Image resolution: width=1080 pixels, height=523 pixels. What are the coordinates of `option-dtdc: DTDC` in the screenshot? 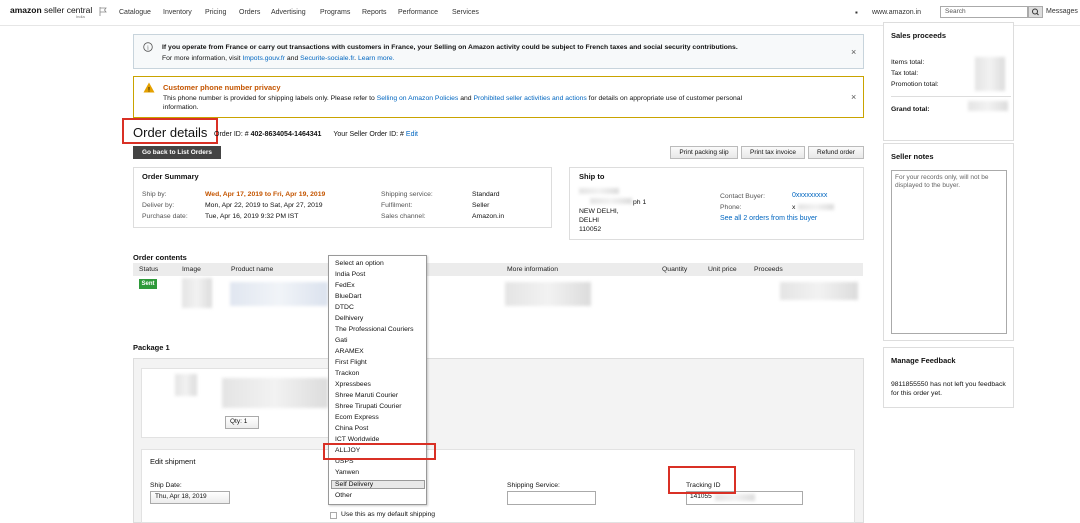 It's located at (344, 307).